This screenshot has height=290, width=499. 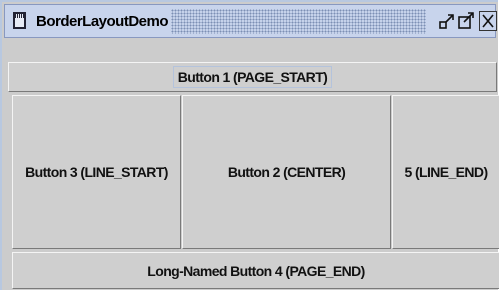 I want to click on title-bar: BorderLayoutDemo, so click(x=250, y=21).